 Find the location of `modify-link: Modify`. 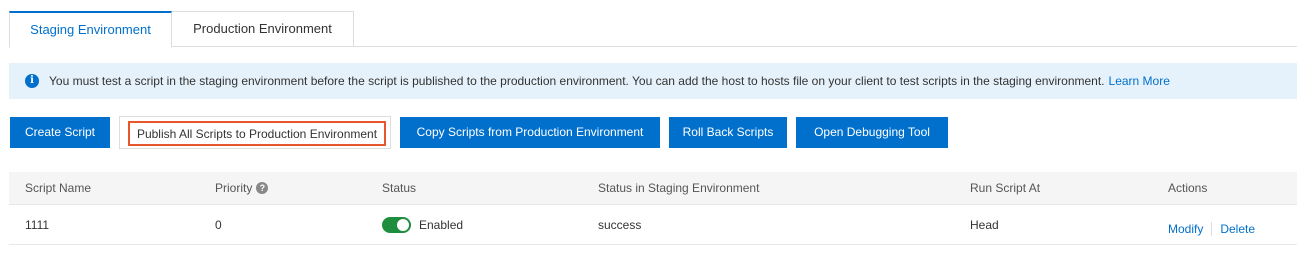

modify-link: Modify is located at coordinates (1185, 229).